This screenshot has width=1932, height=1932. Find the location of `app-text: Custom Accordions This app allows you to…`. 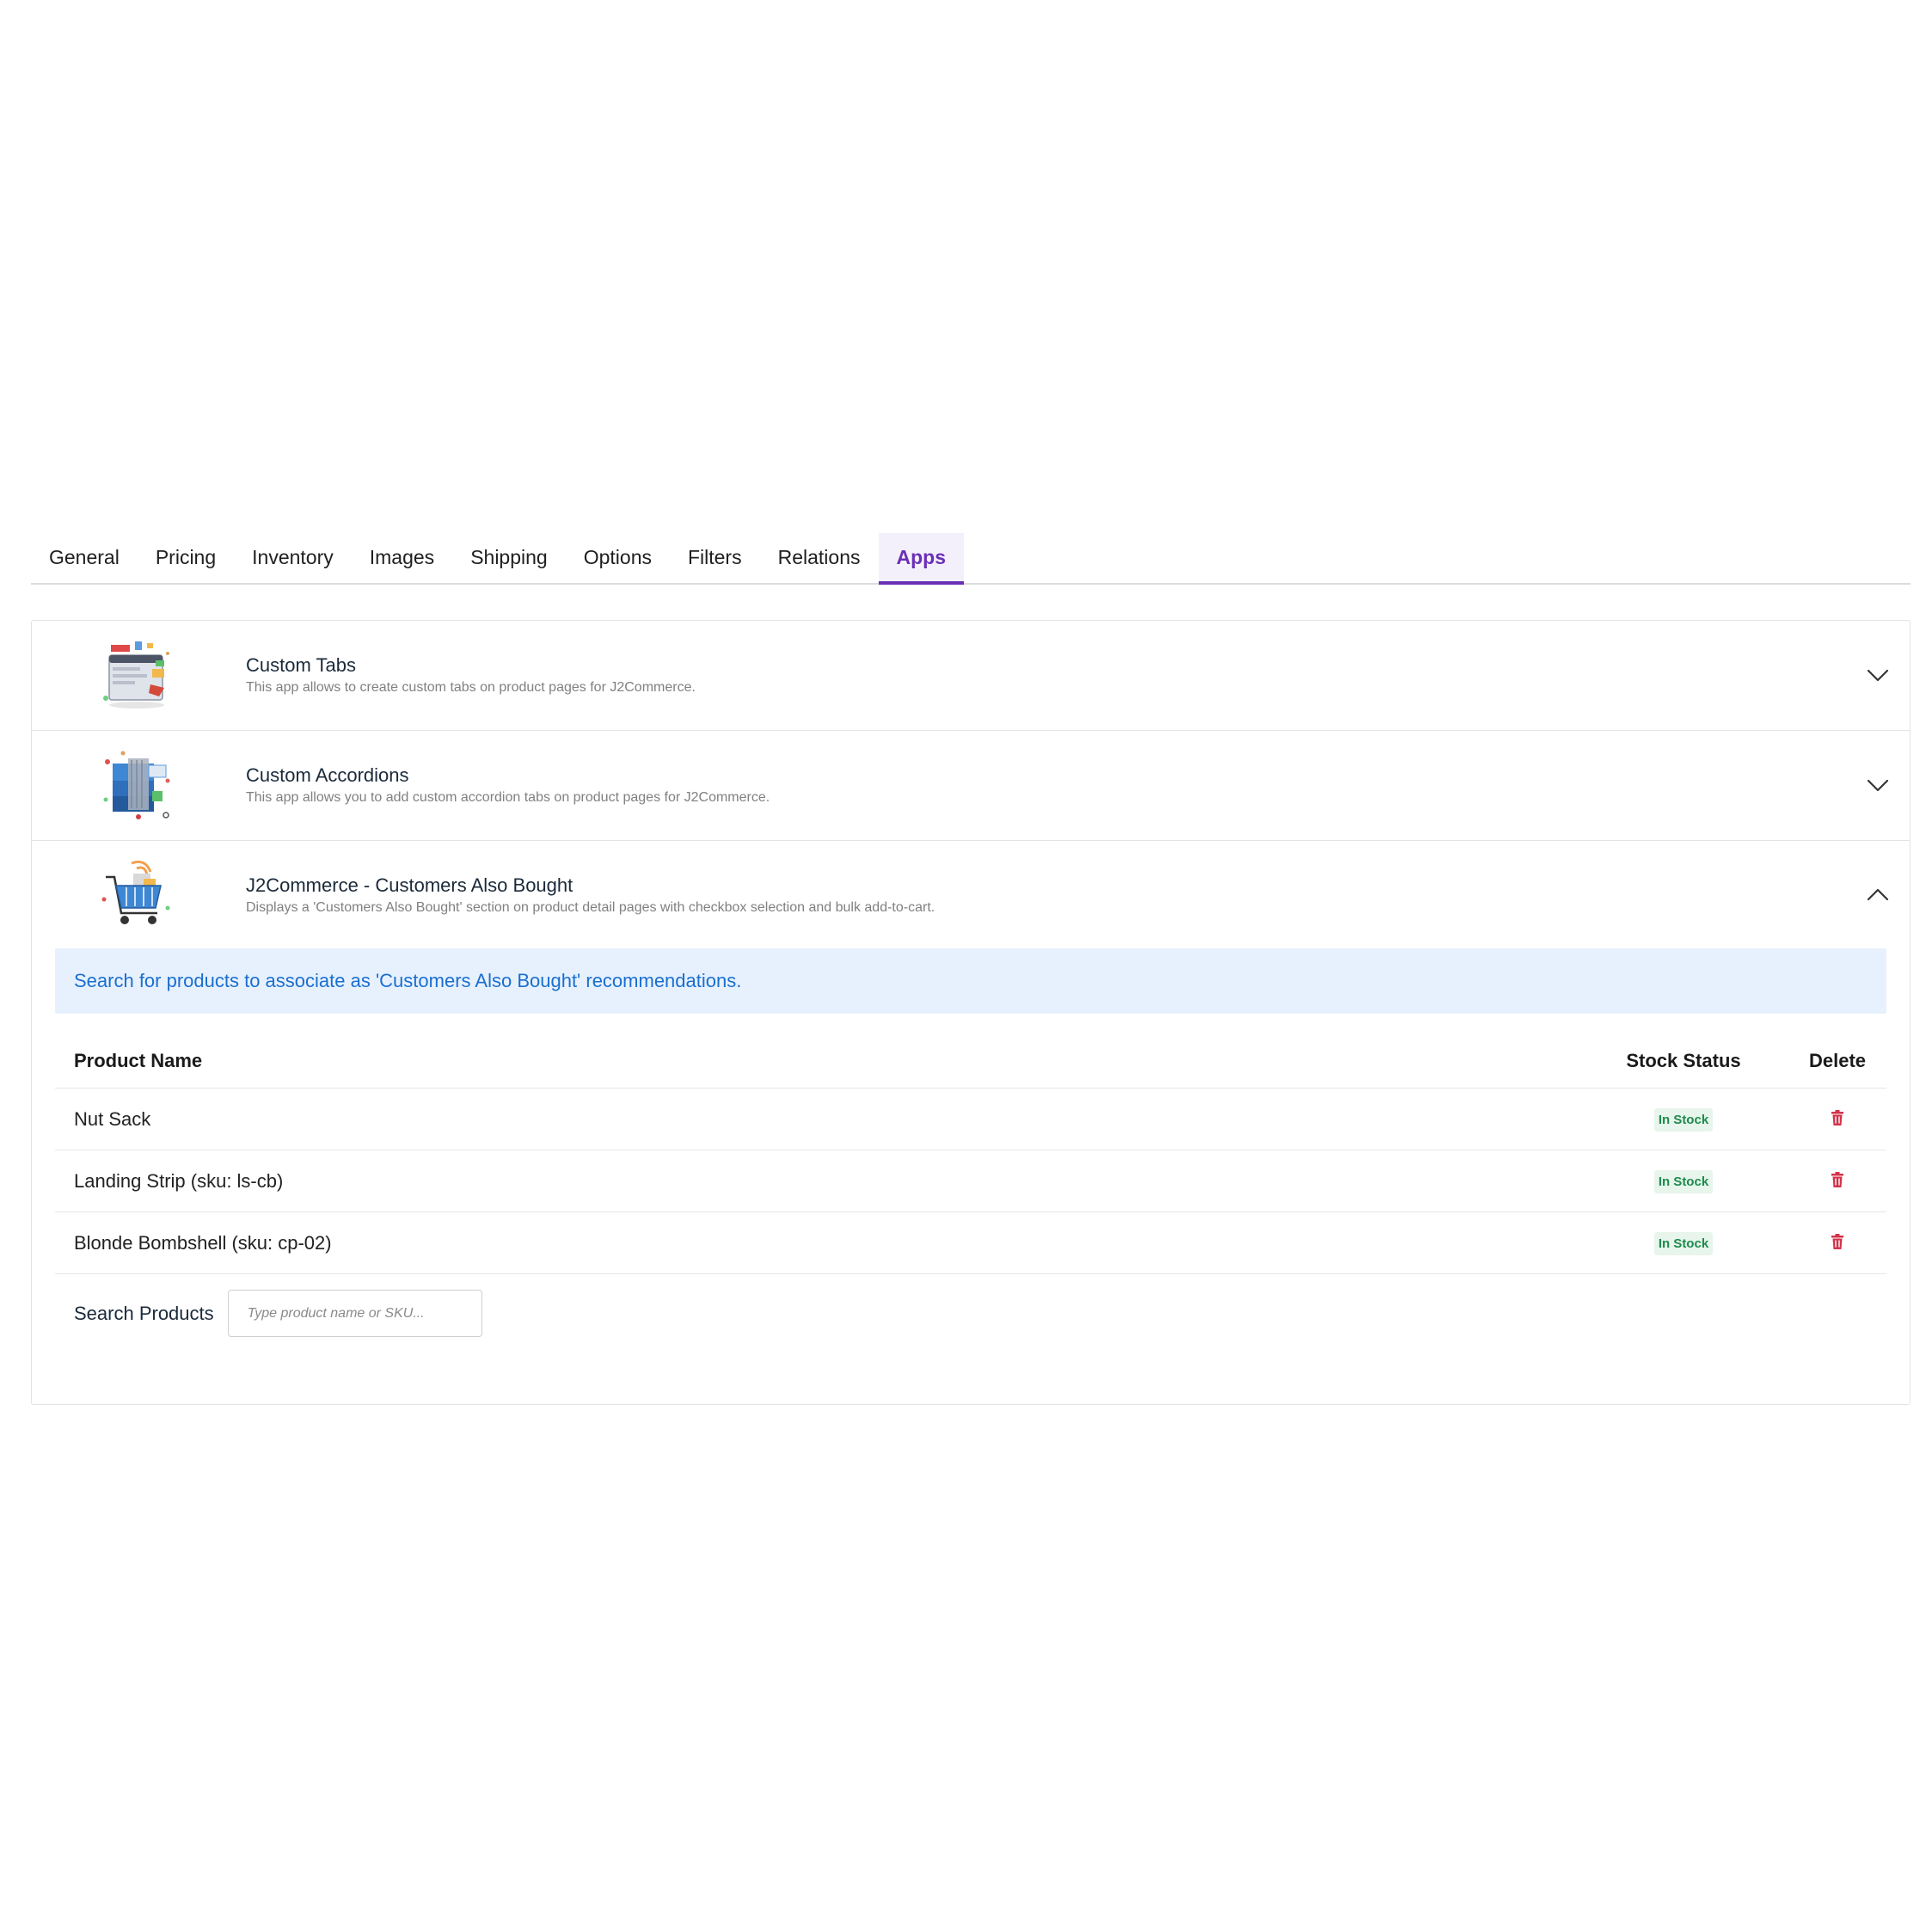

app-text: Custom Accordions This app allows you to… is located at coordinates (508, 785).